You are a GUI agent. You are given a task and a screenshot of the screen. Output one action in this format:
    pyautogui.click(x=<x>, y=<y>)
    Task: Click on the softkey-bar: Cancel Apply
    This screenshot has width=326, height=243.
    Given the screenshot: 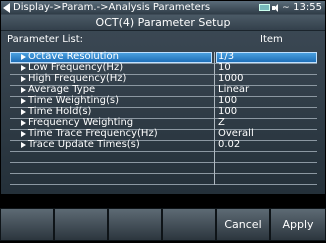 What is the action you would take?
    pyautogui.click(x=163, y=225)
    